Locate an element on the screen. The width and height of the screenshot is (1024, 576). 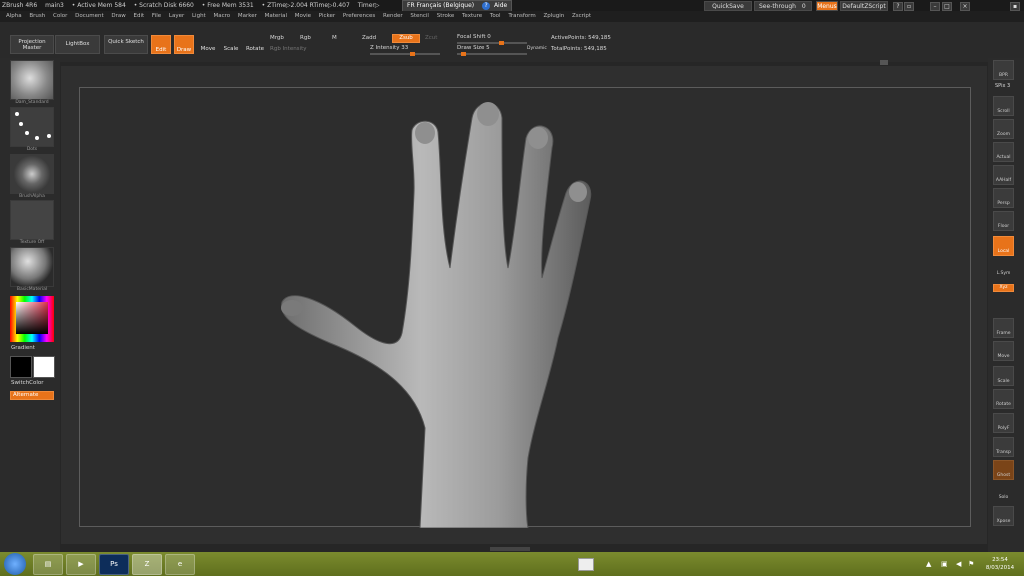
dynamic-button: Dynamic is located at coordinates (537, 48).